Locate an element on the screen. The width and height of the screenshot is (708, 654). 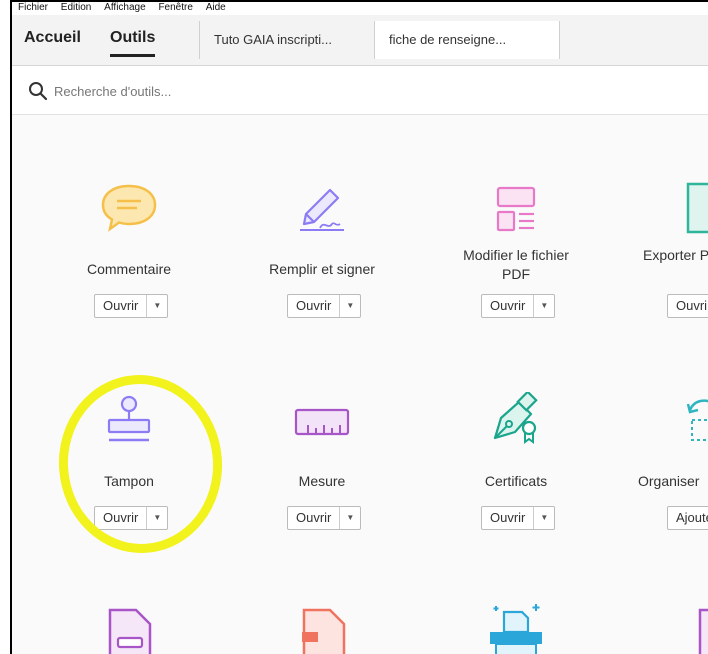
open-button-commentaire: Ouvrir ▼ is located at coordinates (131, 306).